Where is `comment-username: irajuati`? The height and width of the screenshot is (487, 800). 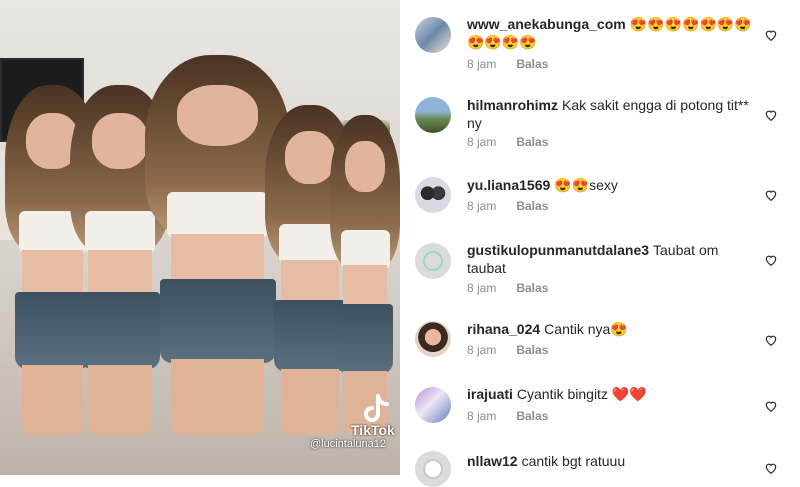 comment-username: irajuati is located at coordinates (490, 394).